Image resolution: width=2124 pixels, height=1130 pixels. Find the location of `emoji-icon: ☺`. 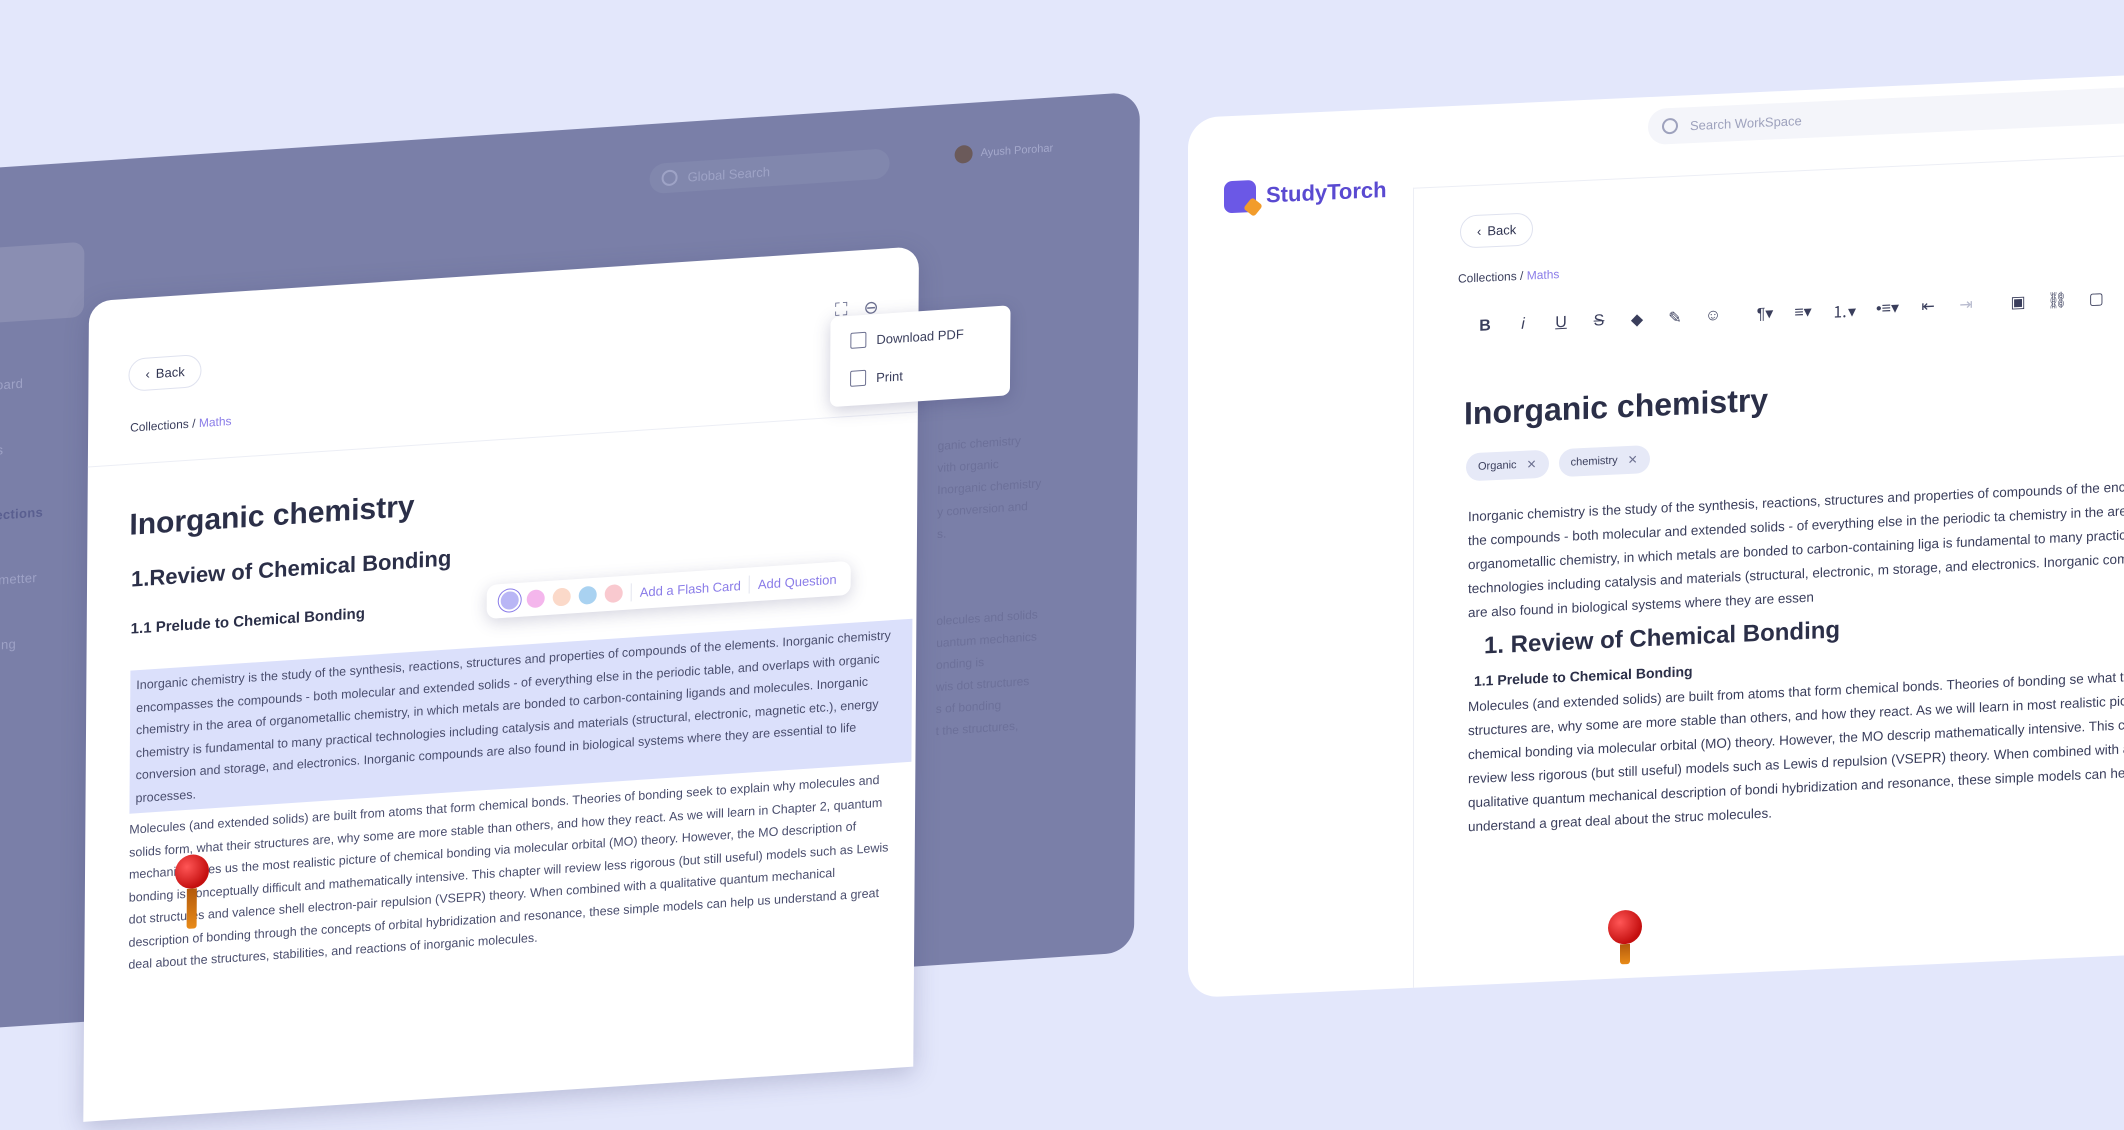

emoji-icon: ☺ is located at coordinates (1713, 316).